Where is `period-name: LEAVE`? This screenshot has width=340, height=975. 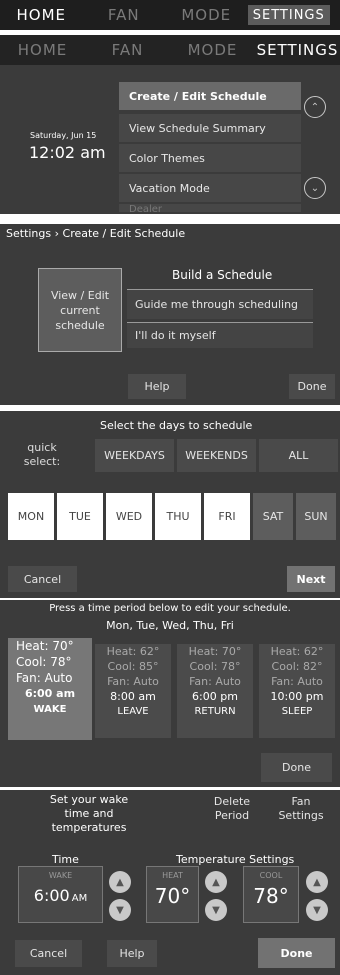
period-name: LEAVE is located at coordinates (133, 711).